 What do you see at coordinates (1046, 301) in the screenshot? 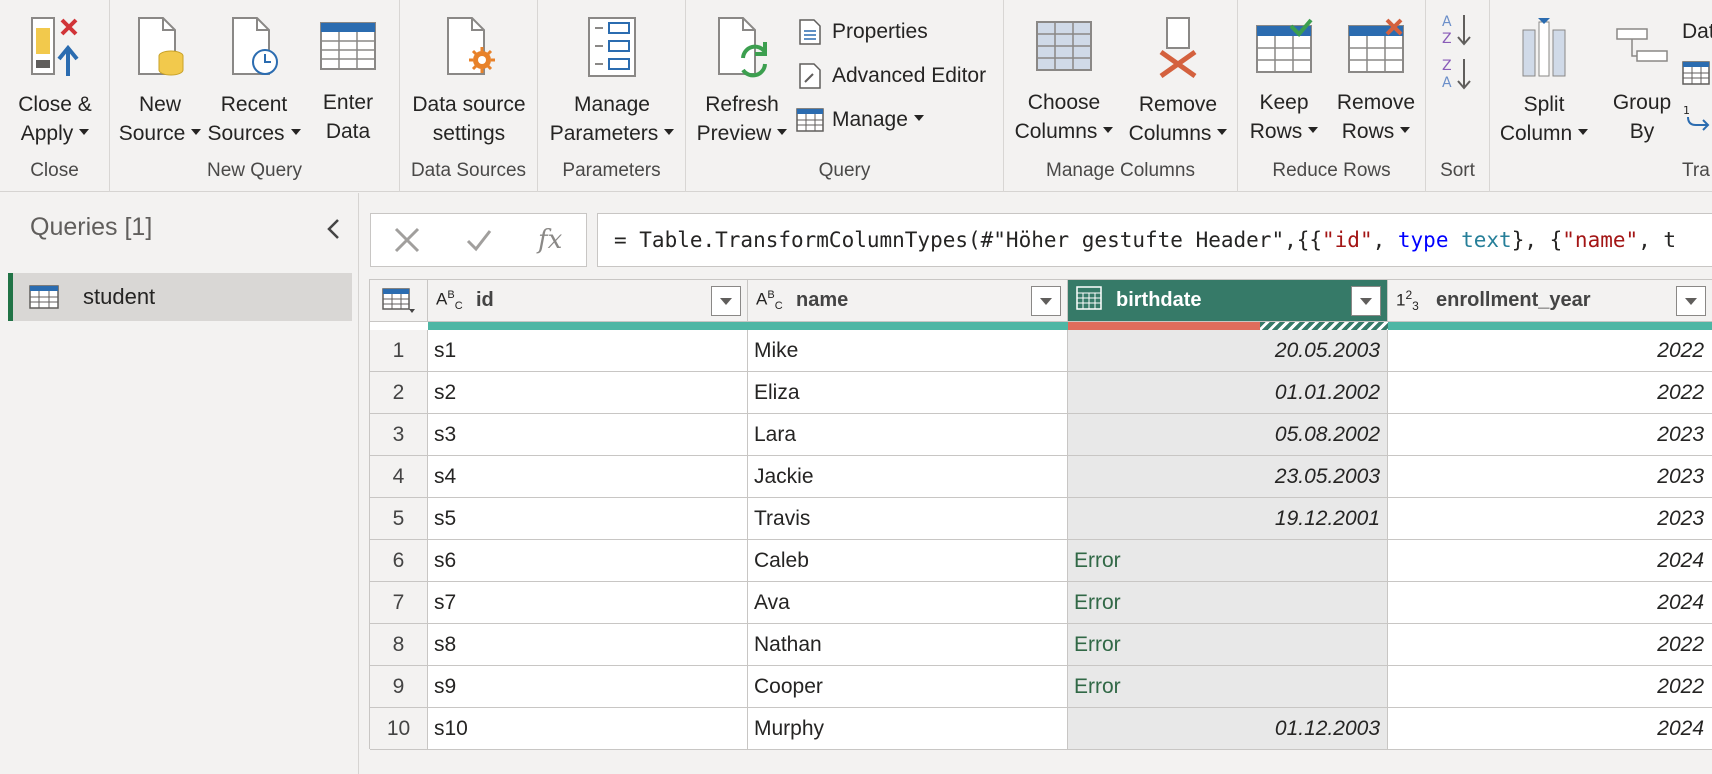
I see `filter-dropdown-name` at bounding box center [1046, 301].